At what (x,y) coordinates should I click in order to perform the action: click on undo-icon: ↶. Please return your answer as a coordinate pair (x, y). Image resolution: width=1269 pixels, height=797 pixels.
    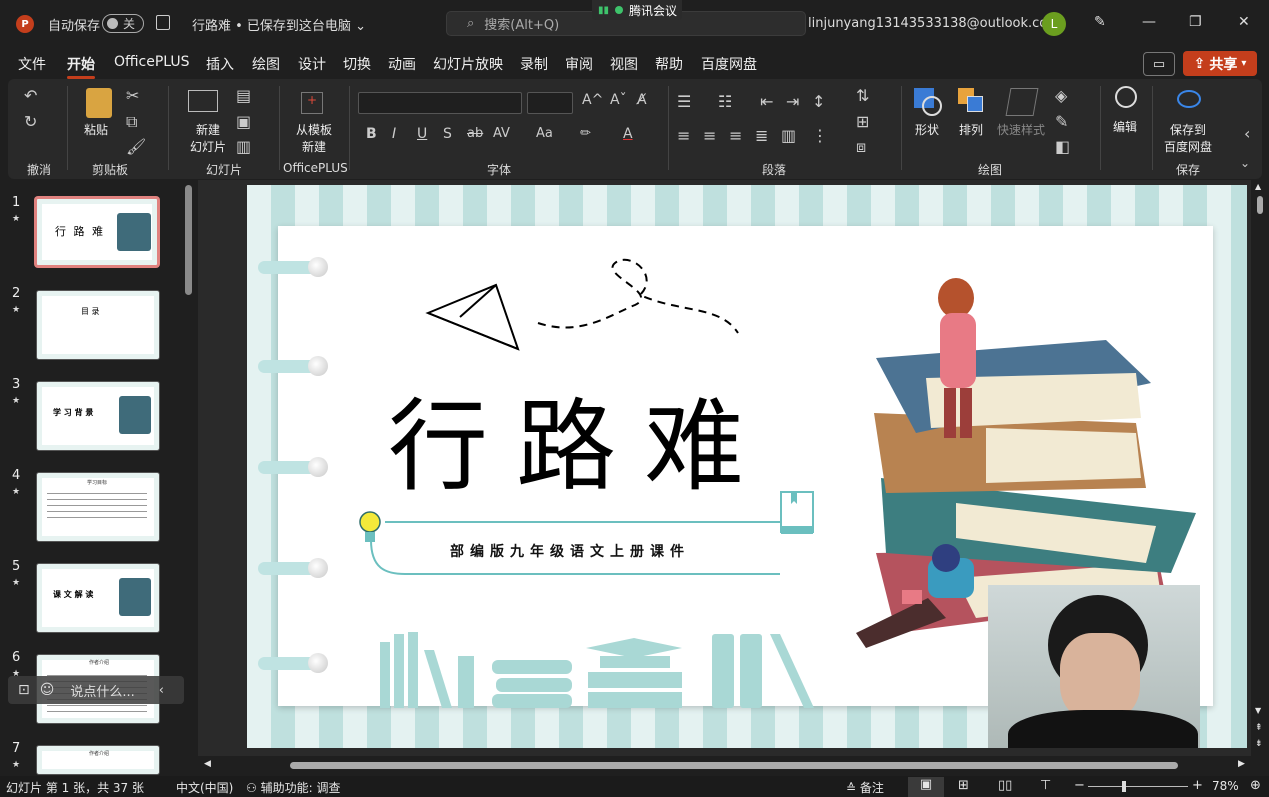
    Looking at the image, I should click on (30, 95).